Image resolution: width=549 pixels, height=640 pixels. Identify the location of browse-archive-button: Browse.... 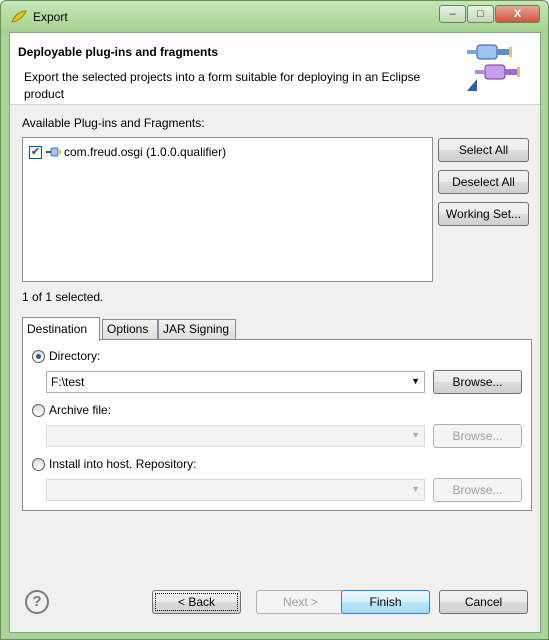
(477, 436).